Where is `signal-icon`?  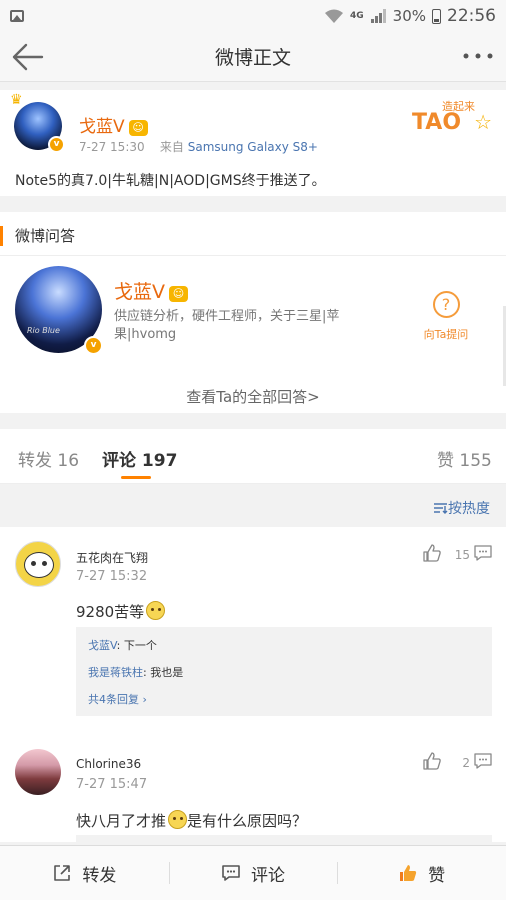 signal-icon is located at coordinates (378, 16).